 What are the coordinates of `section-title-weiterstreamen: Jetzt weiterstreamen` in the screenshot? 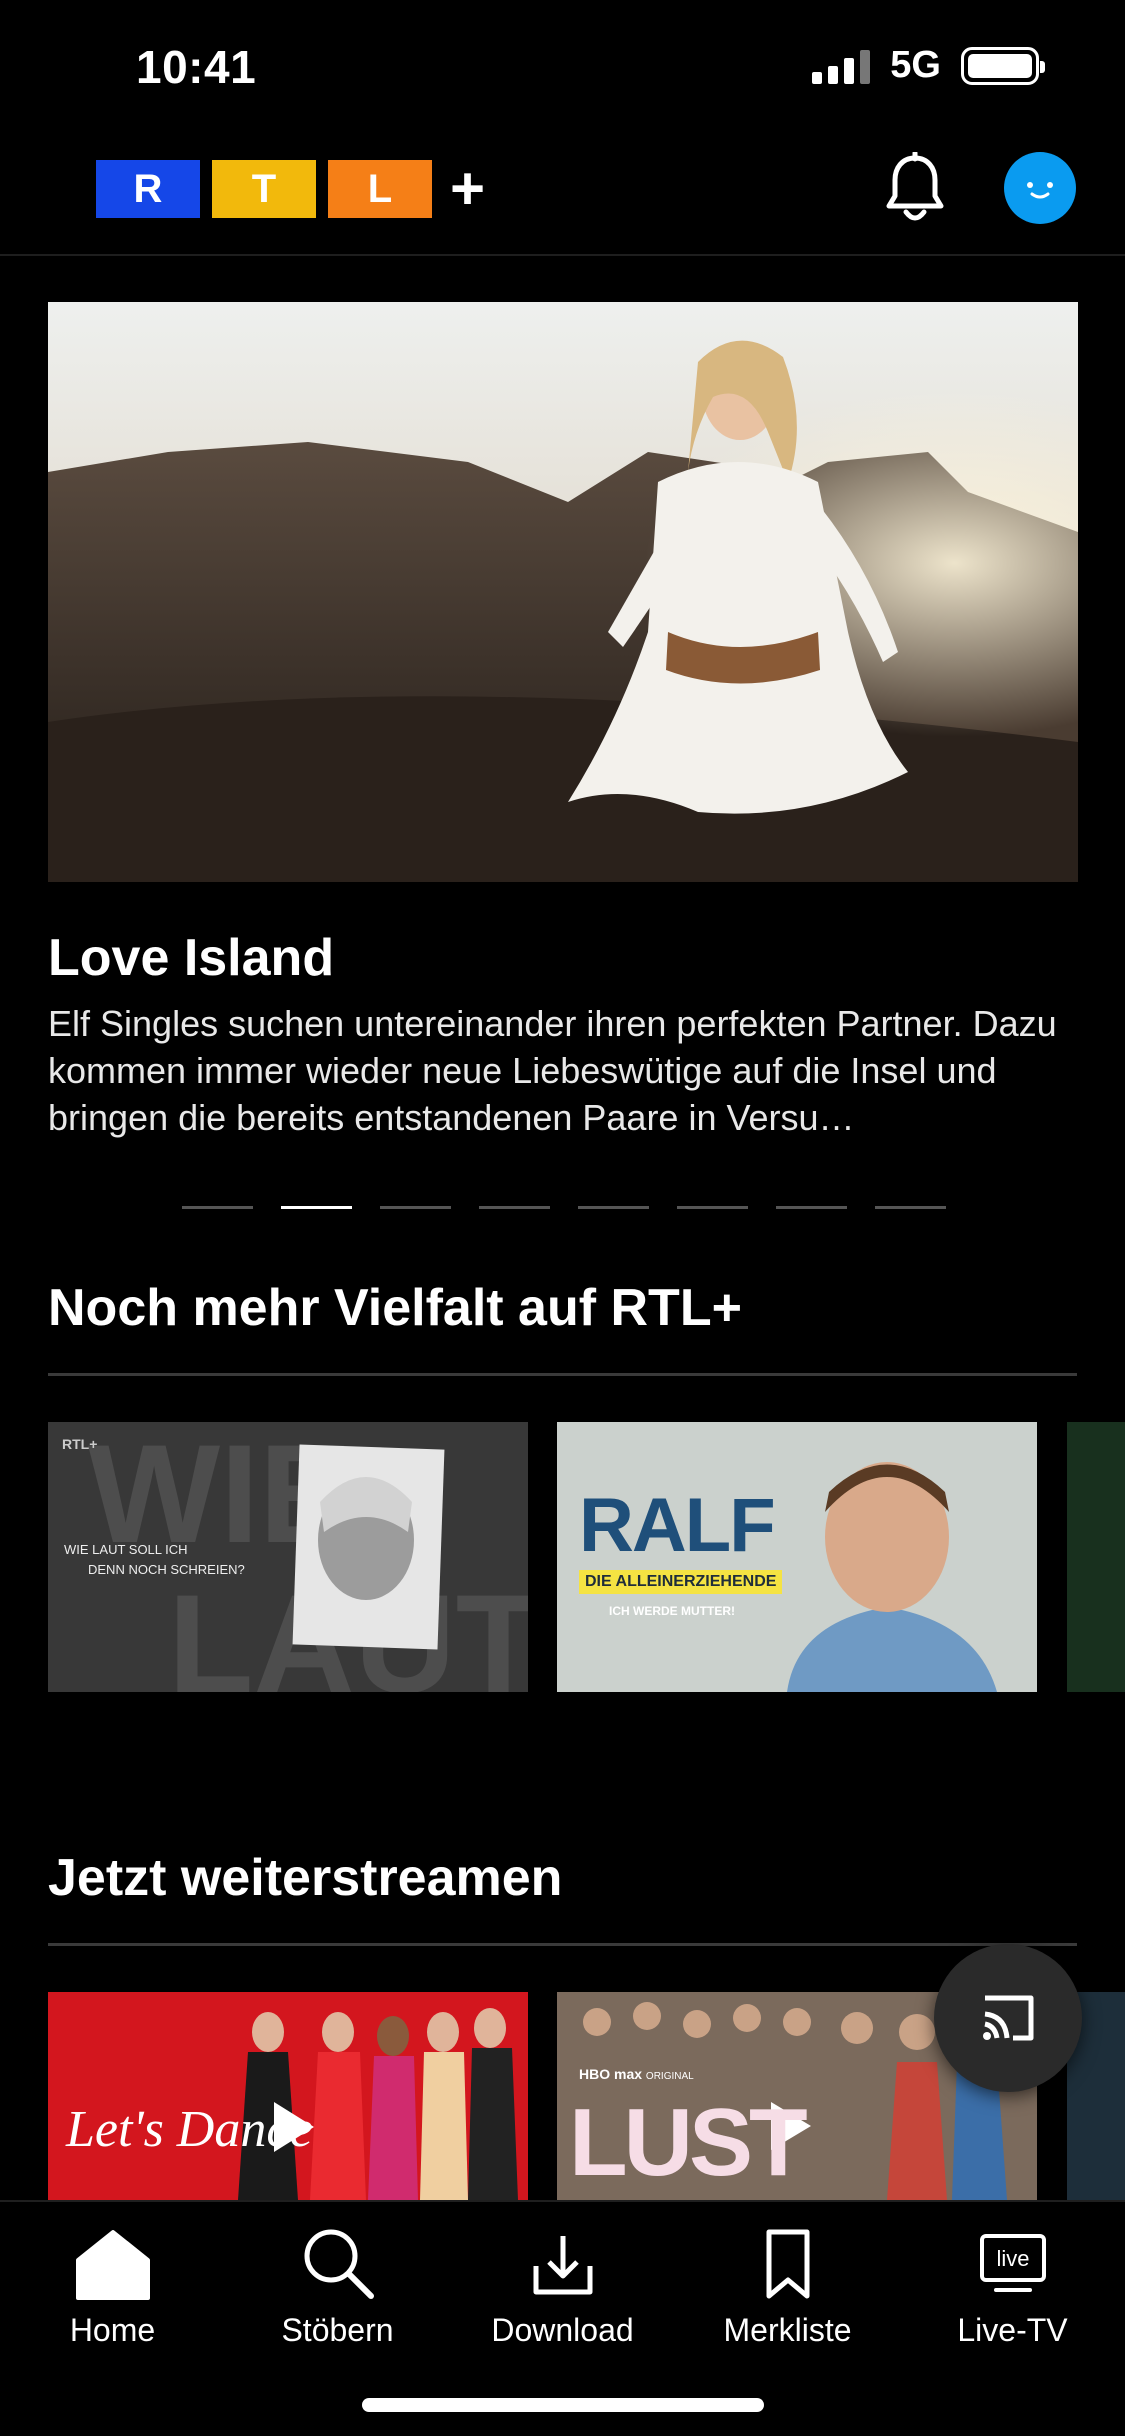 It's located at (305, 1878).